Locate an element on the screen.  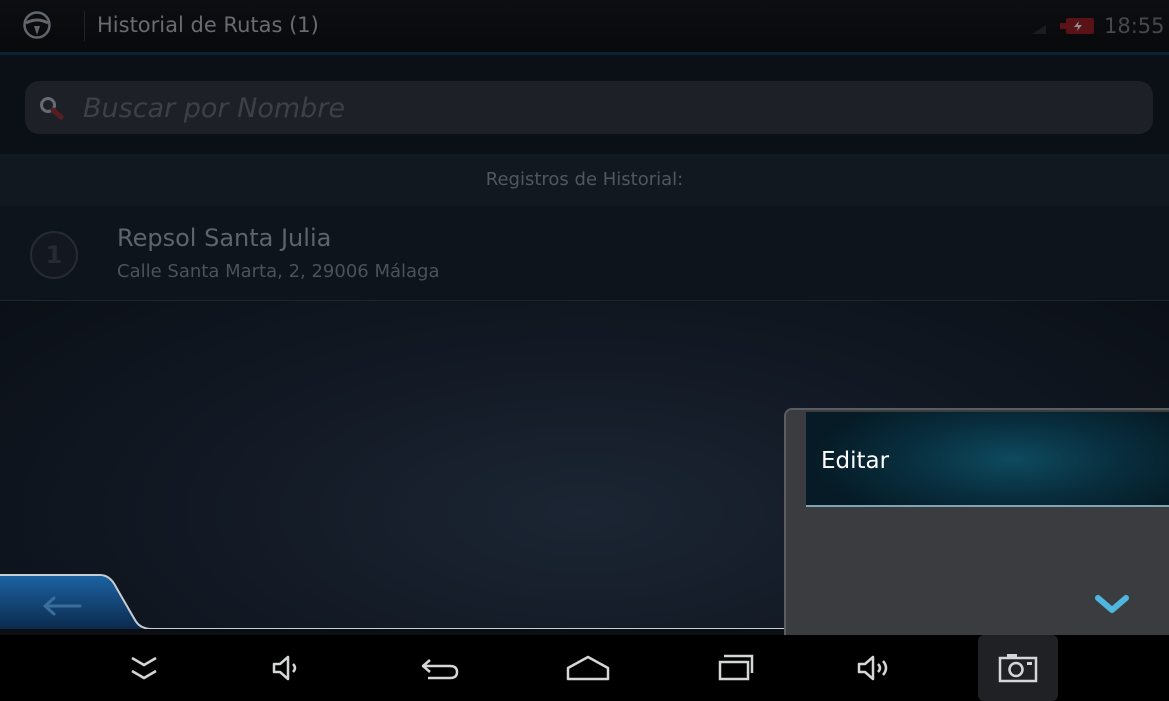
title-separator is located at coordinates (84, 26).